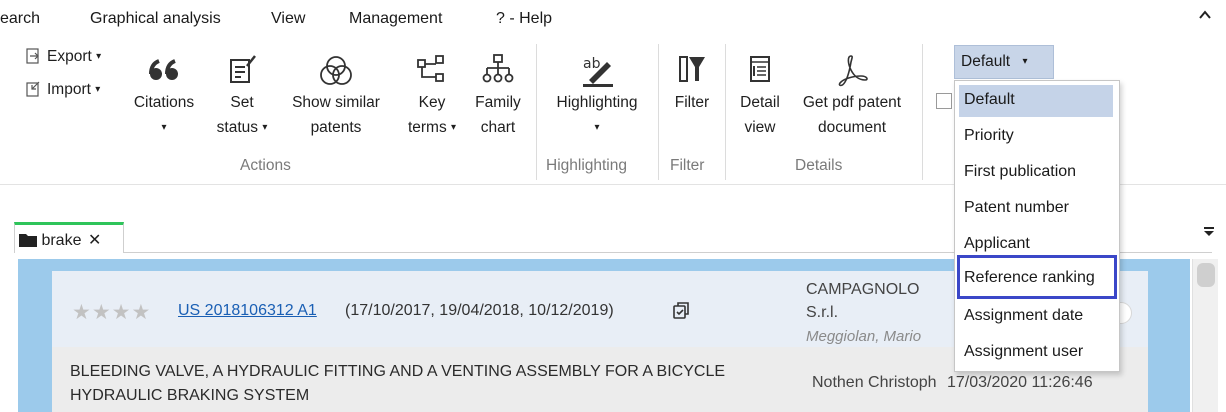 The image size is (1226, 412). What do you see at coordinates (819, 165) in the screenshot?
I see `group-label-details: Details` at bounding box center [819, 165].